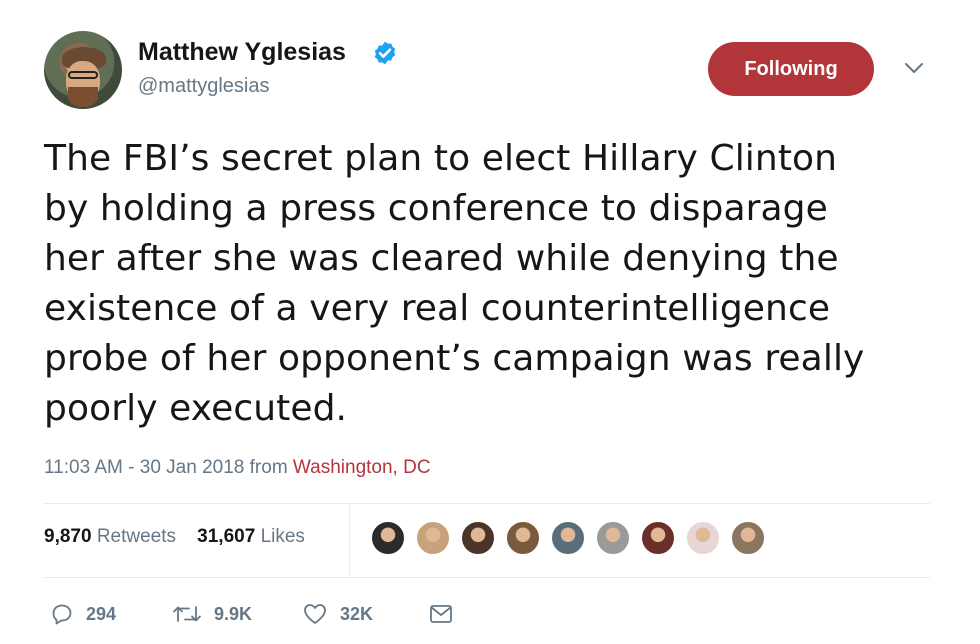  I want to click on heart-icon, so click(315, 614).